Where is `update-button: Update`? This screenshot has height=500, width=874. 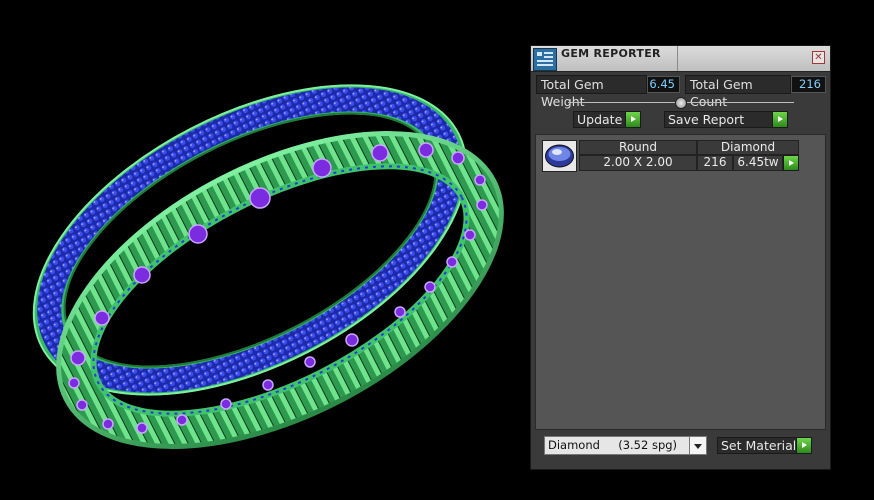 update-button: Update is located at coordinates (607, 119).